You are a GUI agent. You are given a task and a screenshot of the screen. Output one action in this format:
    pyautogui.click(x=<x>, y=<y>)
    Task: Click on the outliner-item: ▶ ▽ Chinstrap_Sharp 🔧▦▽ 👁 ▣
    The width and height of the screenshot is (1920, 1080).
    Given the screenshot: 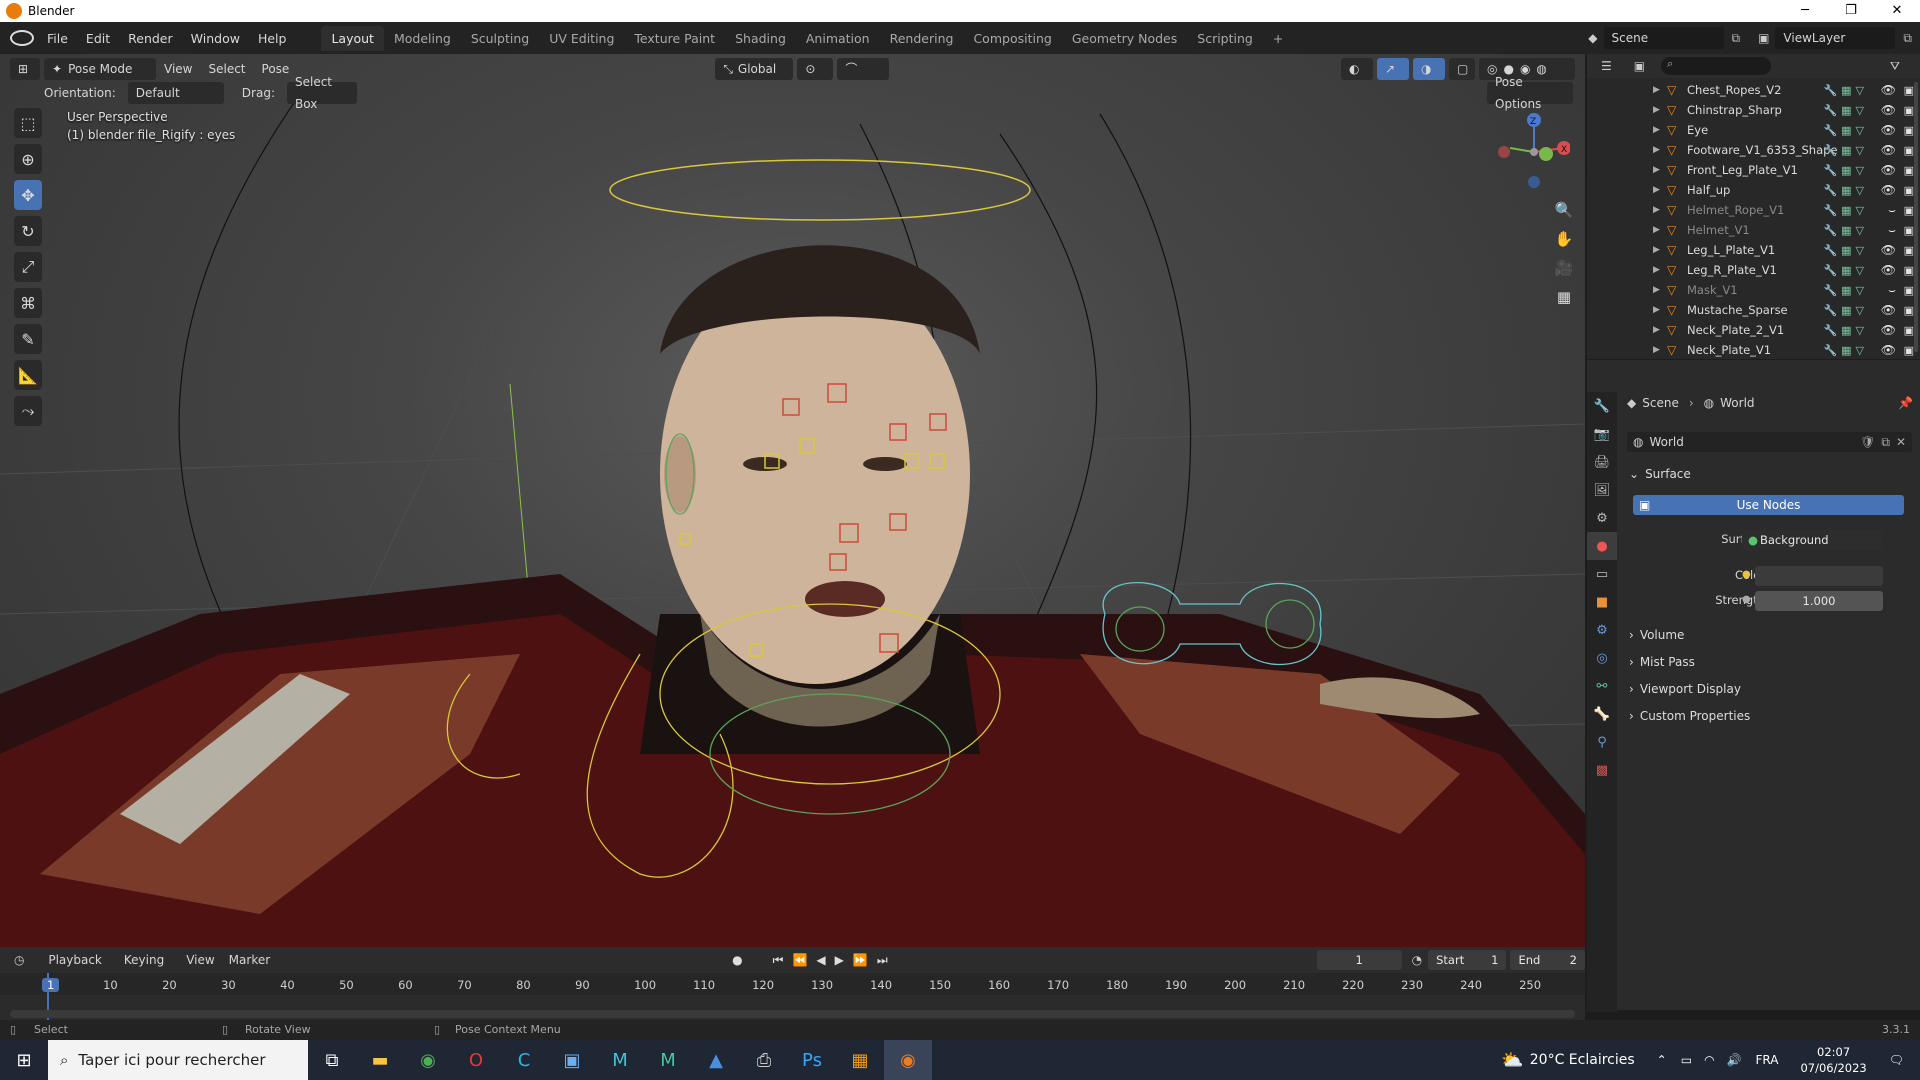 What is the action you would take?
    pyautogui.click(x=1753, y=110)
    